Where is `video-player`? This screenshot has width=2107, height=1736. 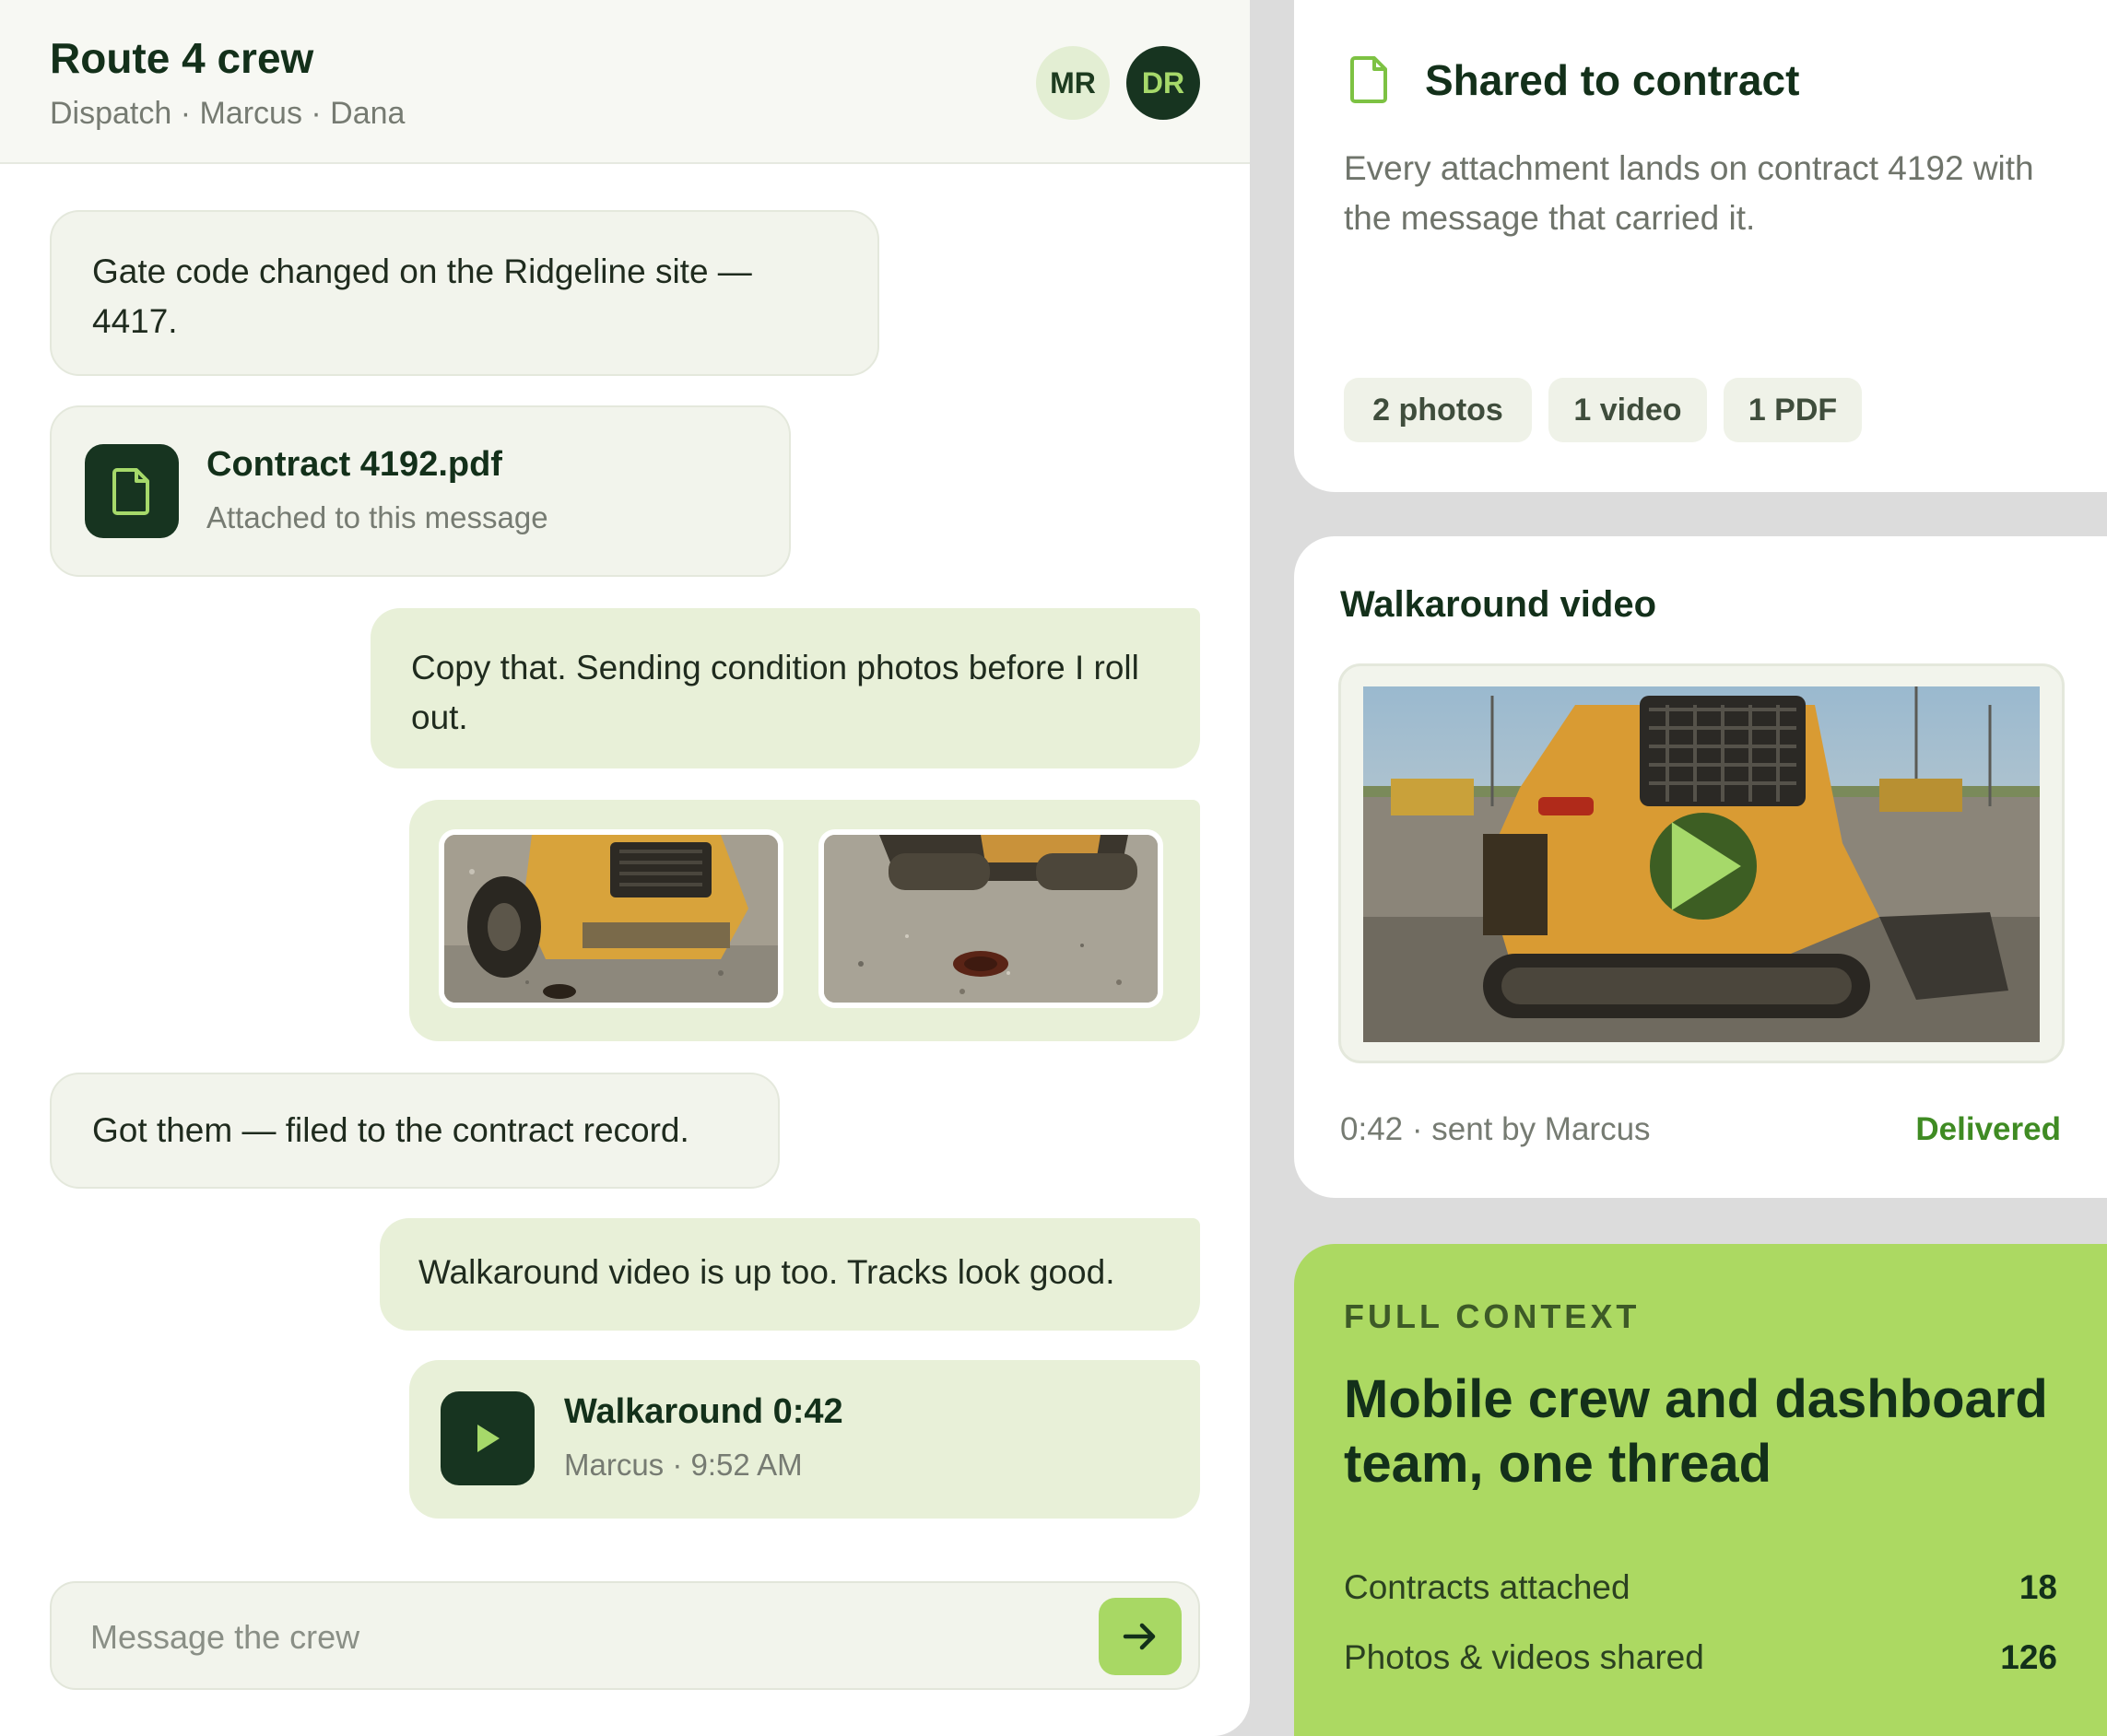
video-player is located at coordinates (1701, 863).